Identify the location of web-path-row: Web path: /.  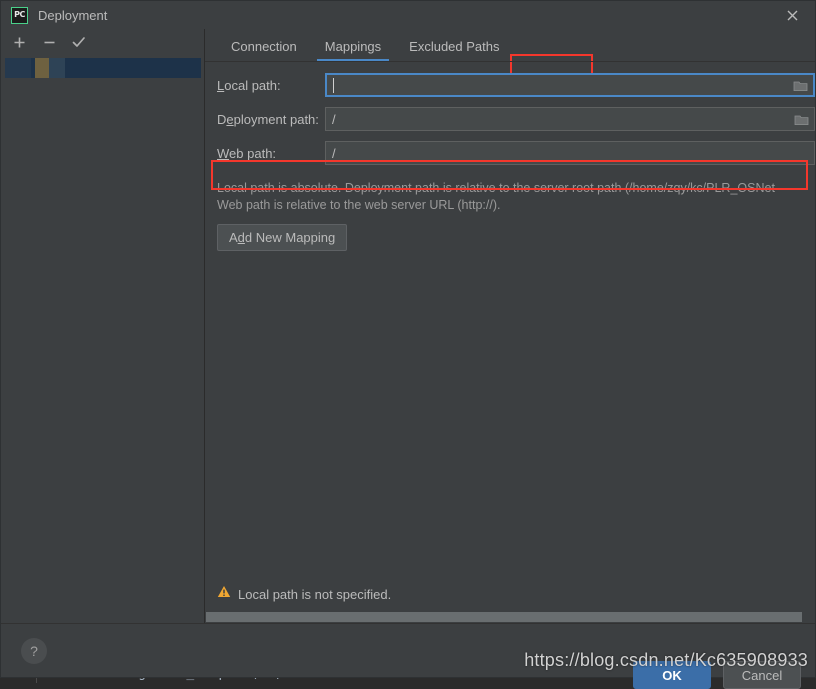
(516, 153).